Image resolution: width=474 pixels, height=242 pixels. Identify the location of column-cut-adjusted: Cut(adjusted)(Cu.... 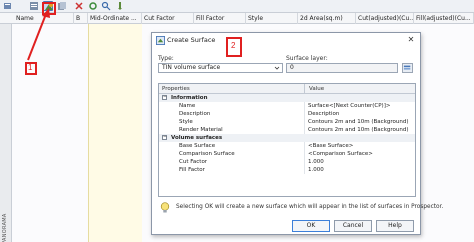
(385, 18).